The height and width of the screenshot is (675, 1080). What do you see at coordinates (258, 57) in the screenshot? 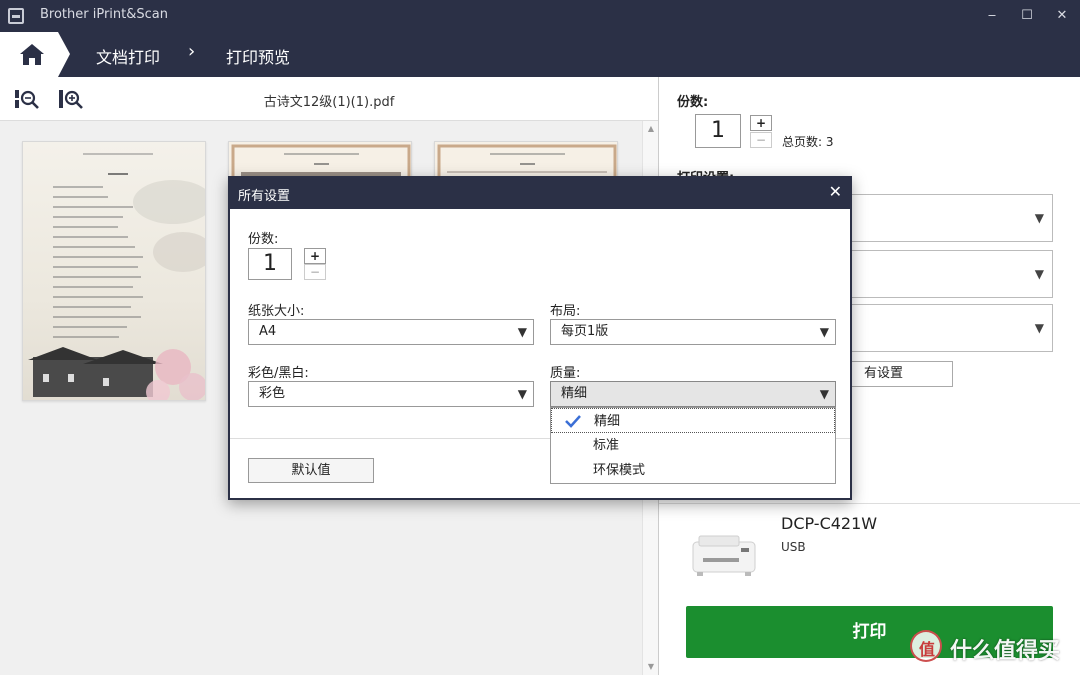
I see `breadcrumb-print-preview: 打印预览` at bounding box center [258, 57].